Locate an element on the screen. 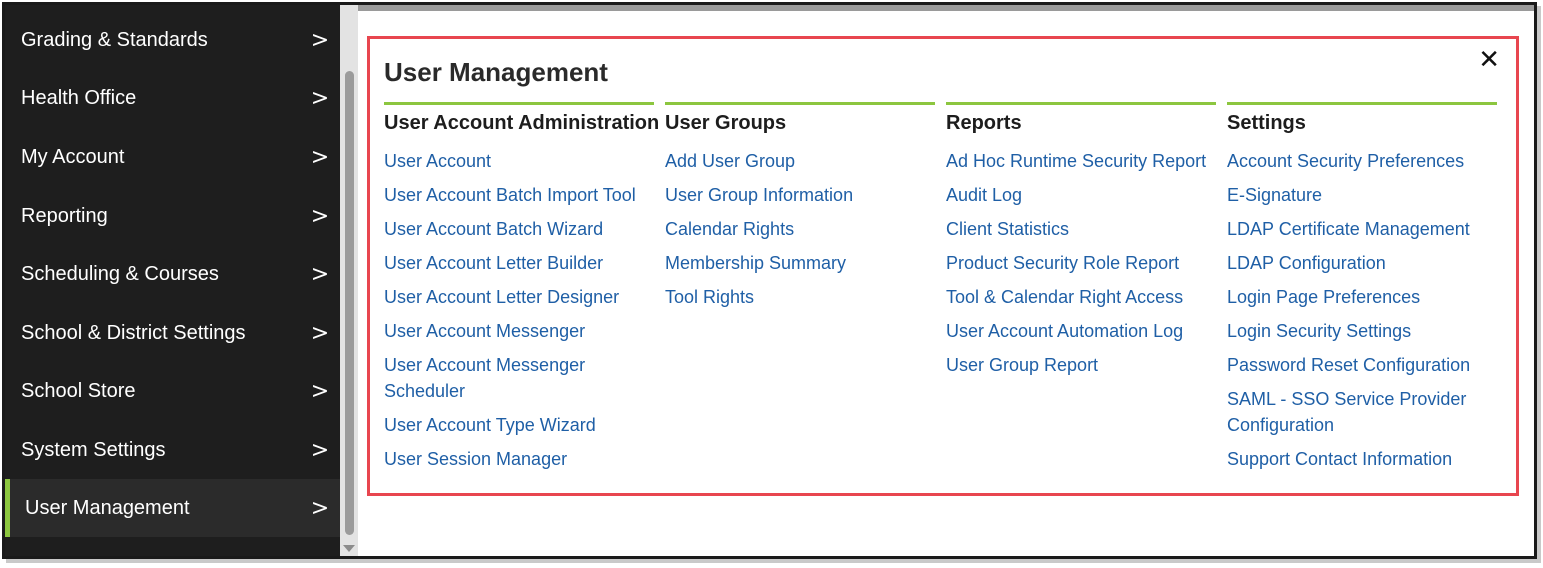 Image resolution: width=1543 pixels, height=568 pixels. column-heading: User Groups is located at coordinates (726, 123).